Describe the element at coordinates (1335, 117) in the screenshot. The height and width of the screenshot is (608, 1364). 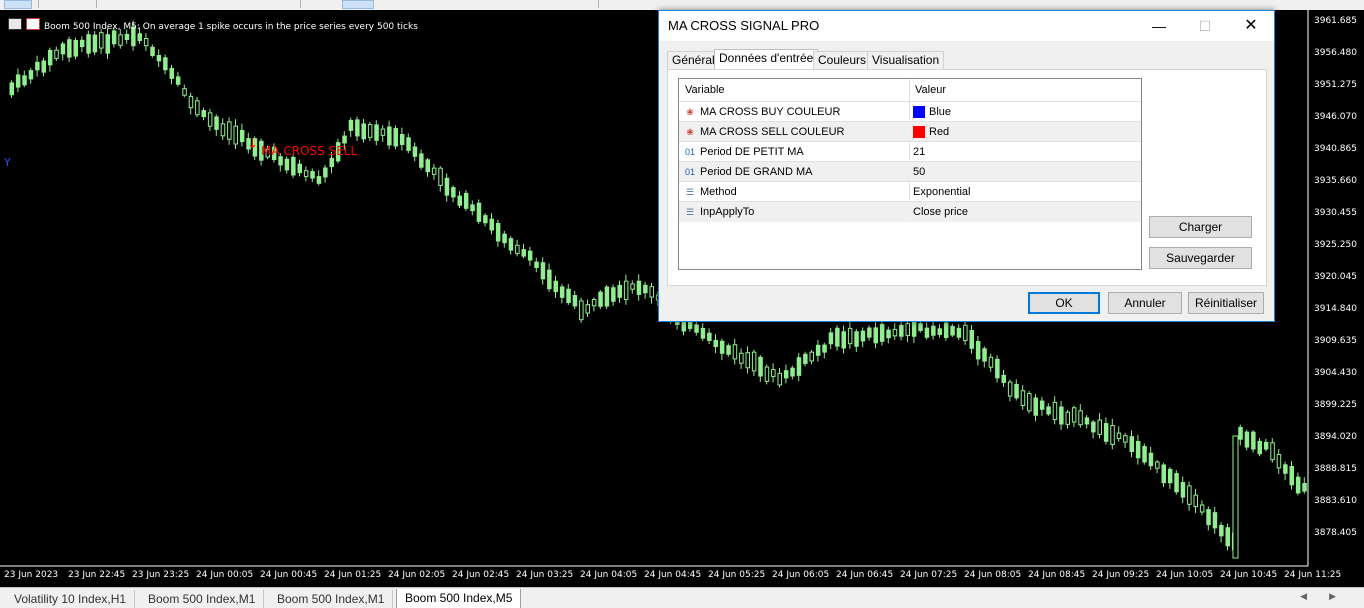
I see `price-tick-label: 3946.070` at that location.